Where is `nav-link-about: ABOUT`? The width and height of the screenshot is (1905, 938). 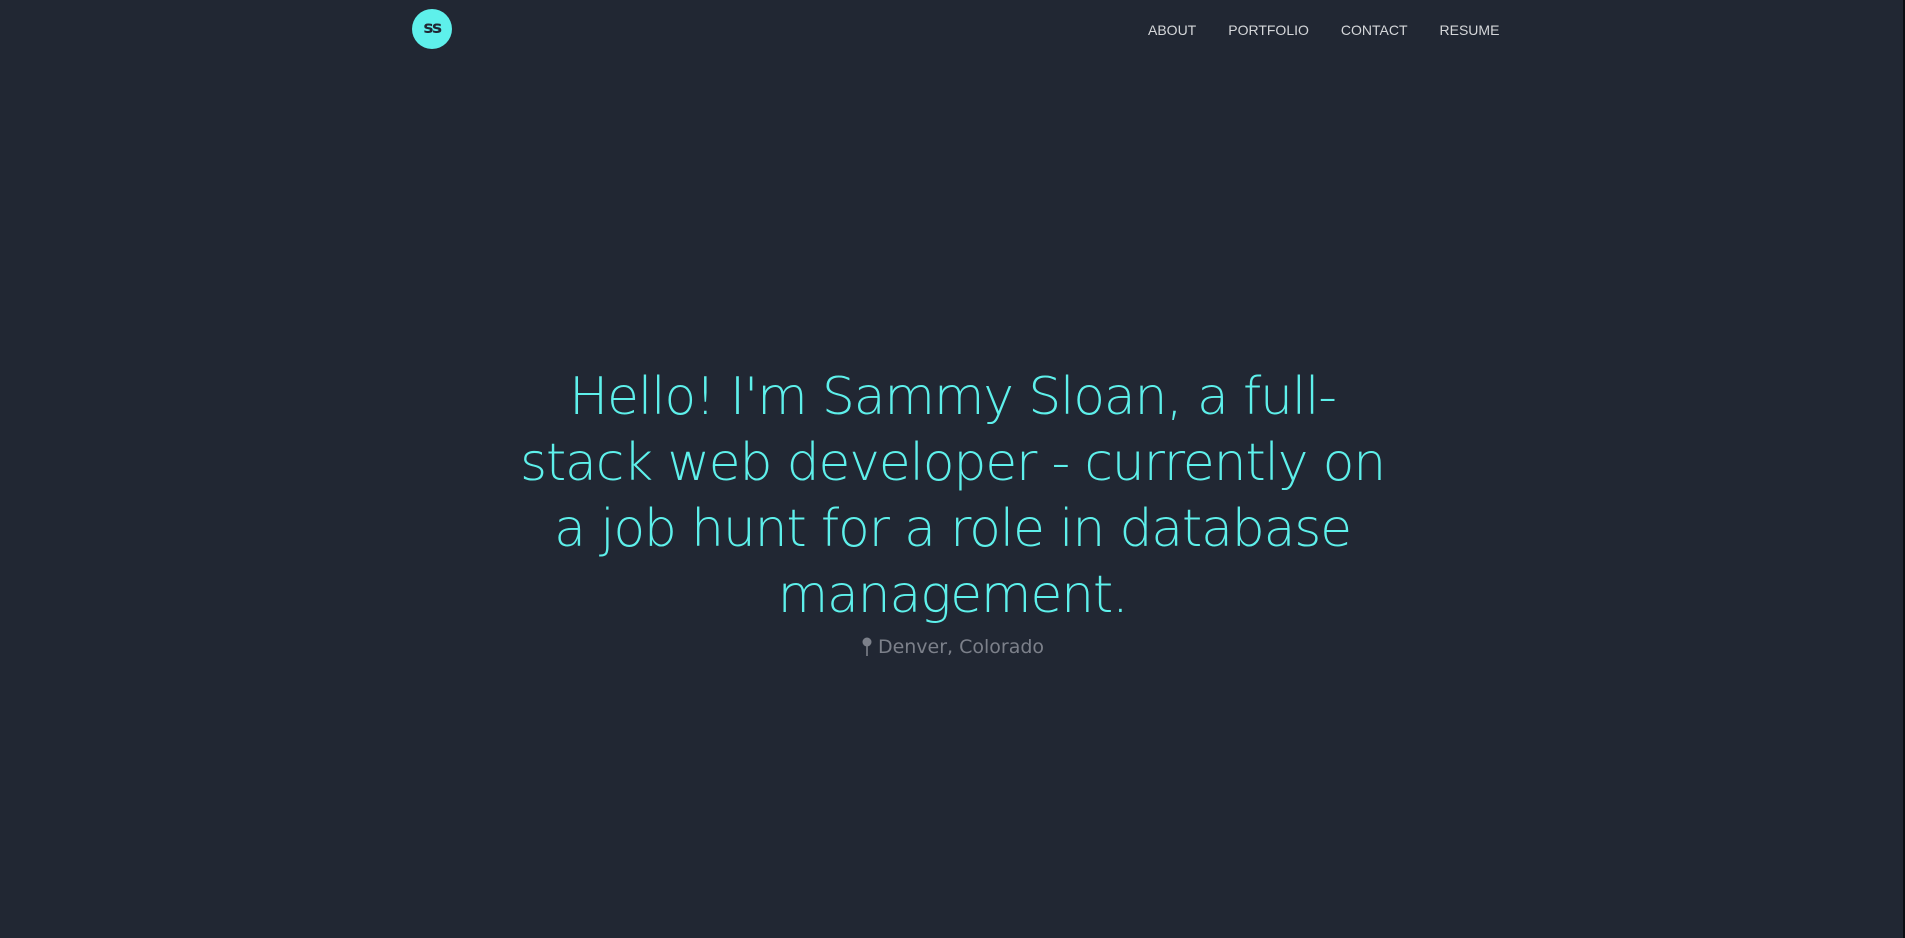
nav-link-about: ABOUT is located at coordinates (1172, 30).